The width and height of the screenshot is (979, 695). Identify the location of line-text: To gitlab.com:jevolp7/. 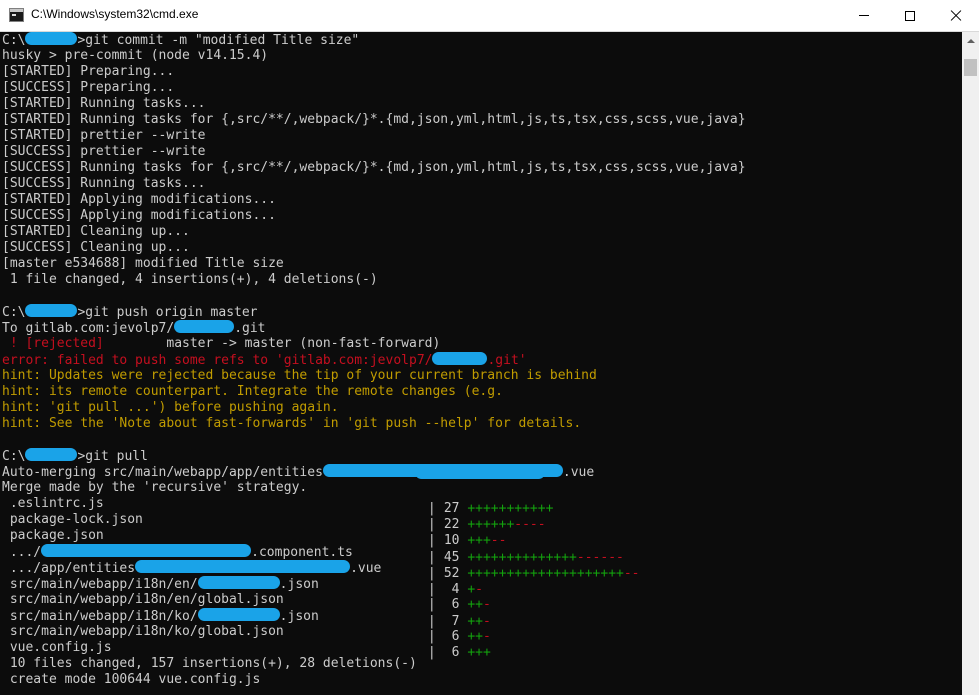
(88, 328).